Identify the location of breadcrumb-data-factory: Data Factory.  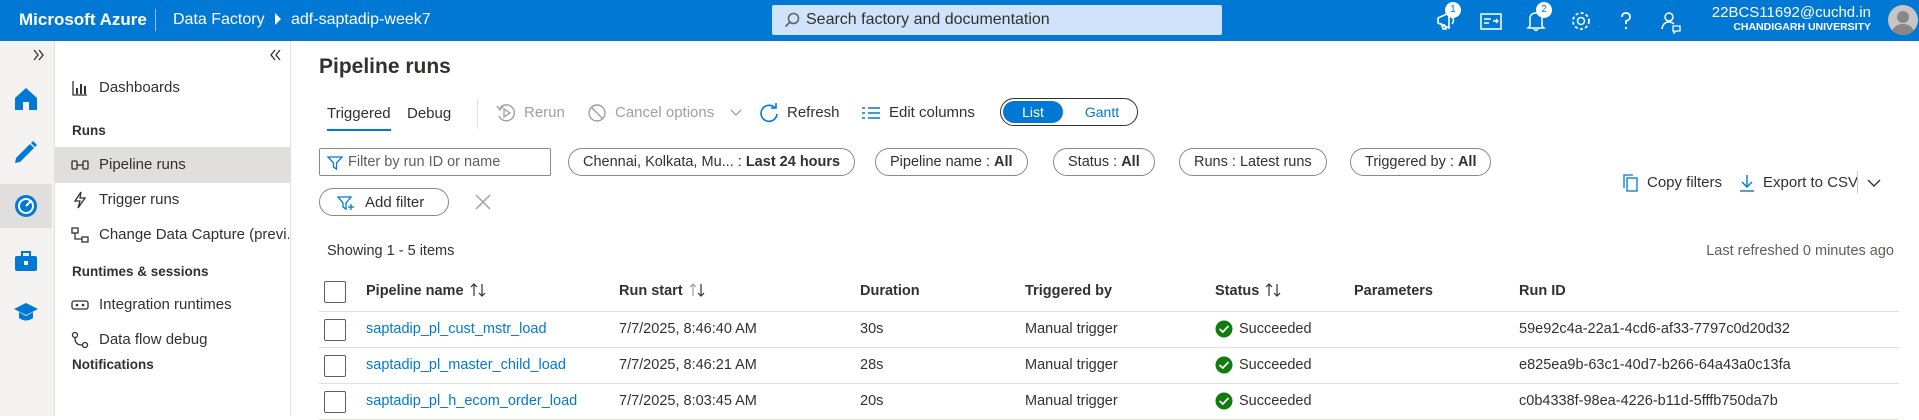
(219, 20).